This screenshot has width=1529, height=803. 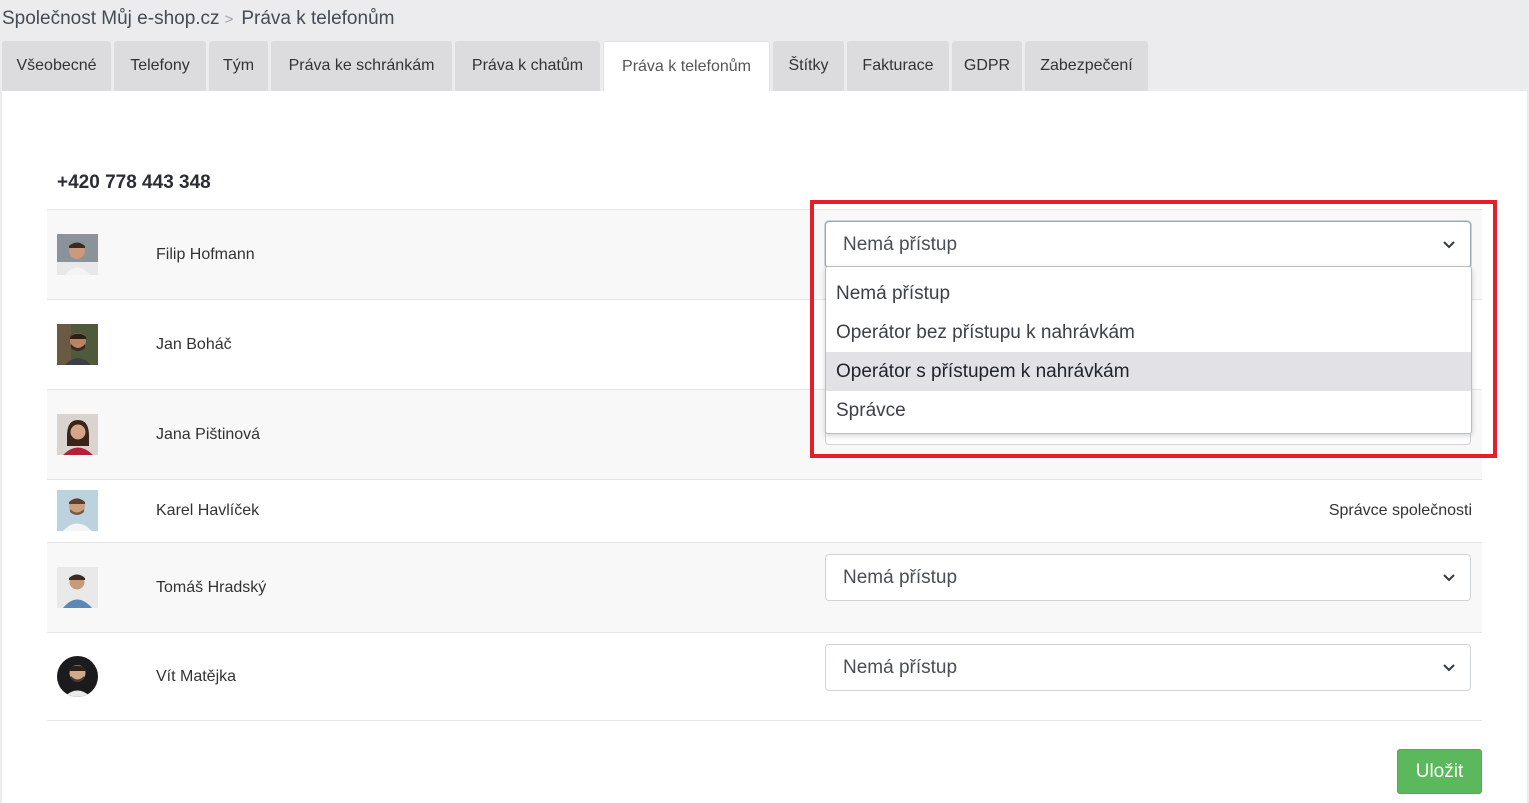 I want to click on tab-vseobecne: Všeobecné, so click(x=56, y=66).